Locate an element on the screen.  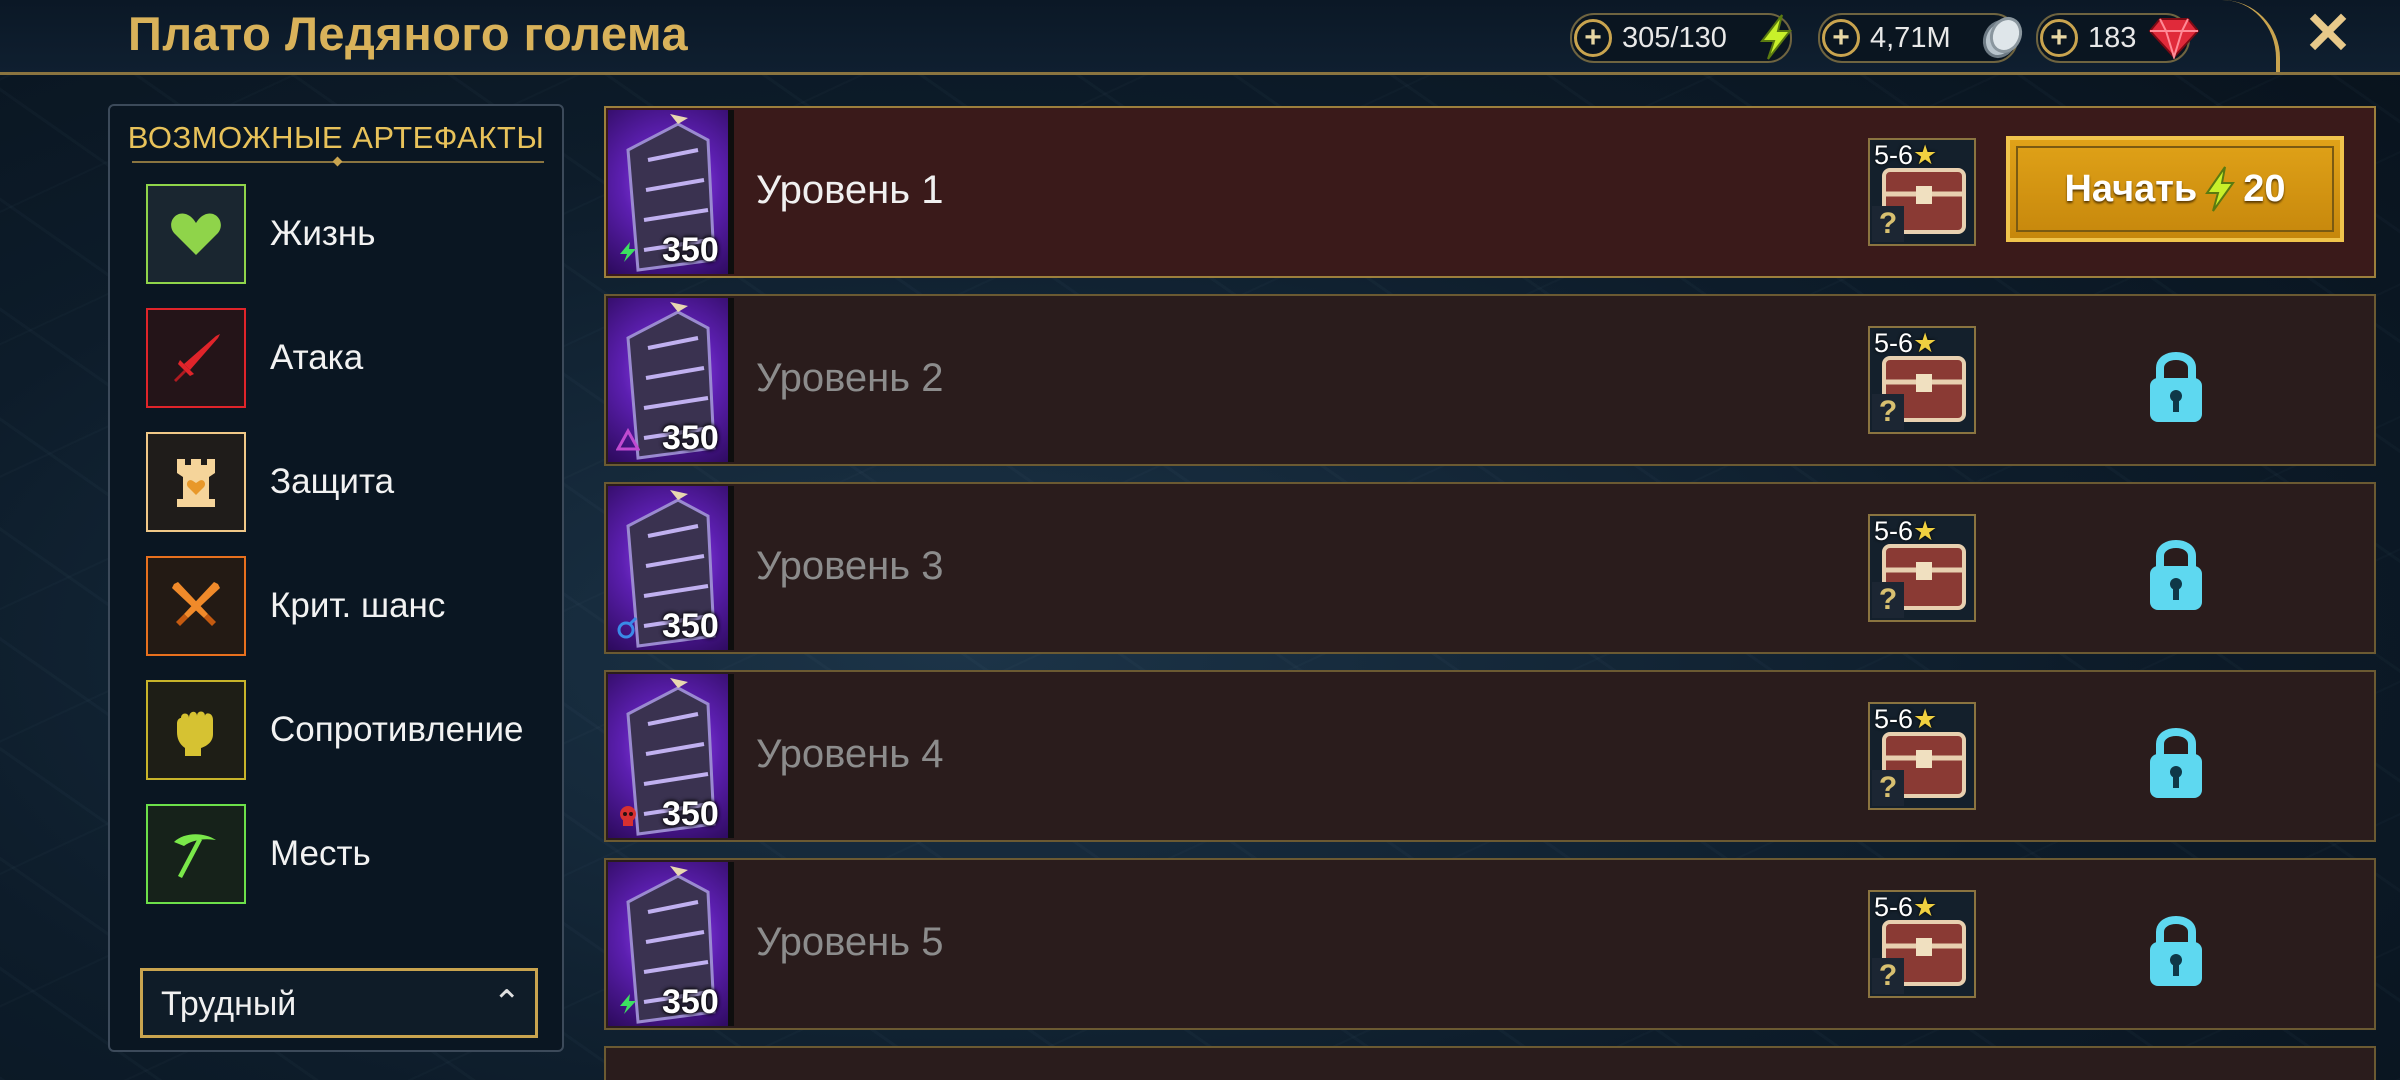
start-button: Начать 20 is located at coordinates (2175, 189).